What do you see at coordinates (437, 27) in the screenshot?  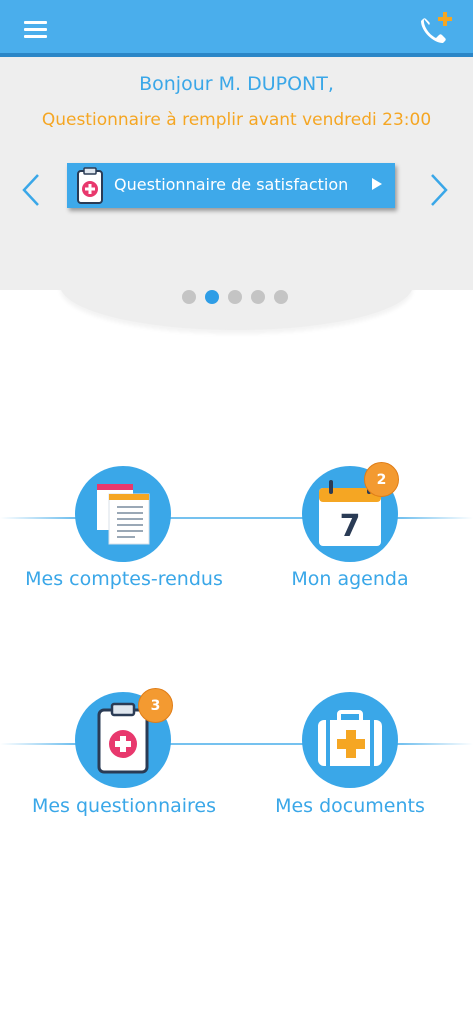 I see `phone-plus-icon` at bounding box center [437, 27].